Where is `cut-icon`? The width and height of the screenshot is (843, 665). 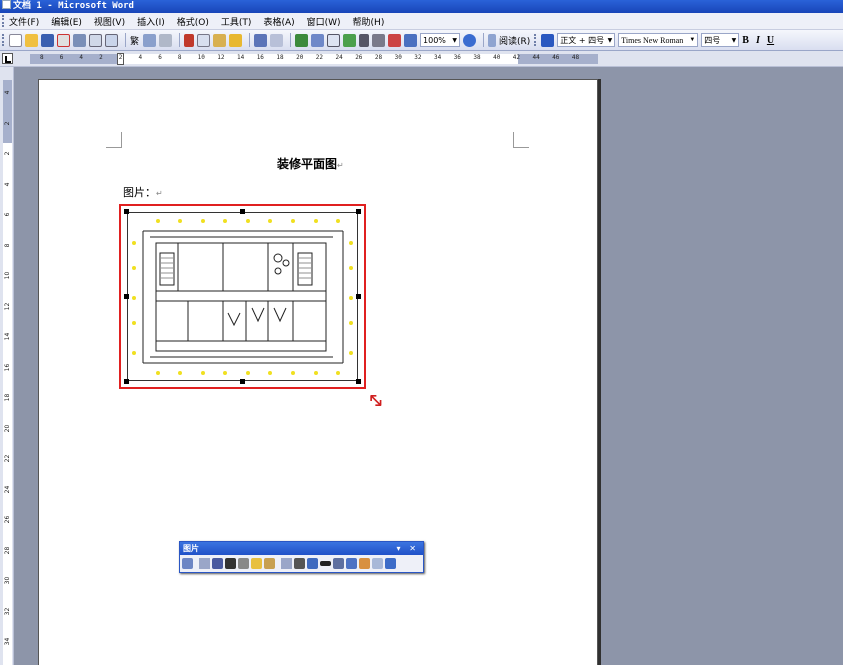 cut-icon is located at coordinates (189, 40).